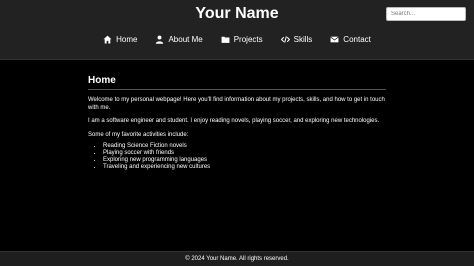 This screenshot has height=266, width=474. I want to click on nav-item-skills: Skills, so click(296, 39).